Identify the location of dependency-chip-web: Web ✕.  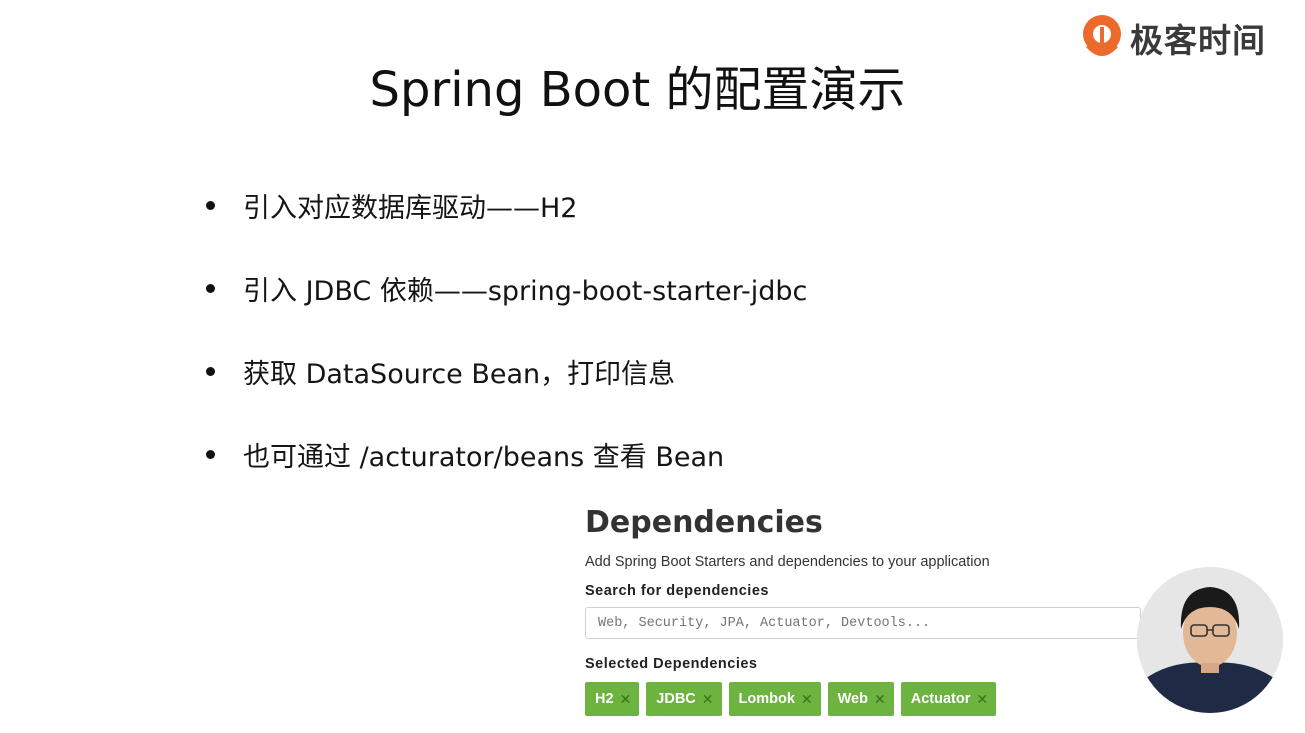
(860, 699).